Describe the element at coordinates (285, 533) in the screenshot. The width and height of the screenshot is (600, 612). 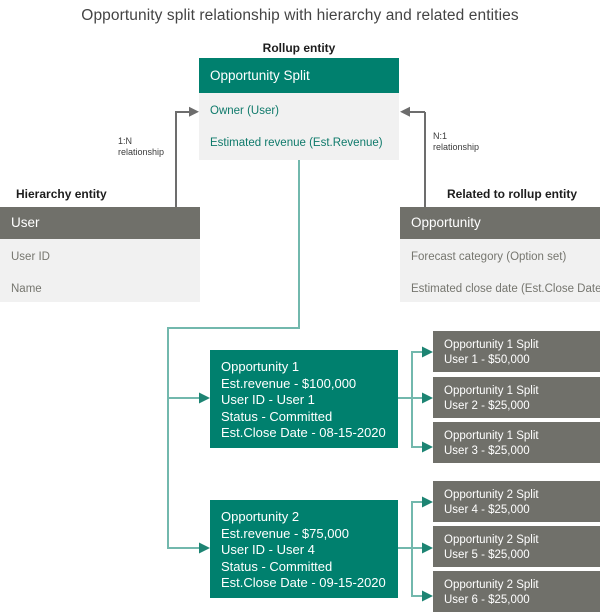
I see `opportunity-line: Est.revenue - $75,000` at that location.